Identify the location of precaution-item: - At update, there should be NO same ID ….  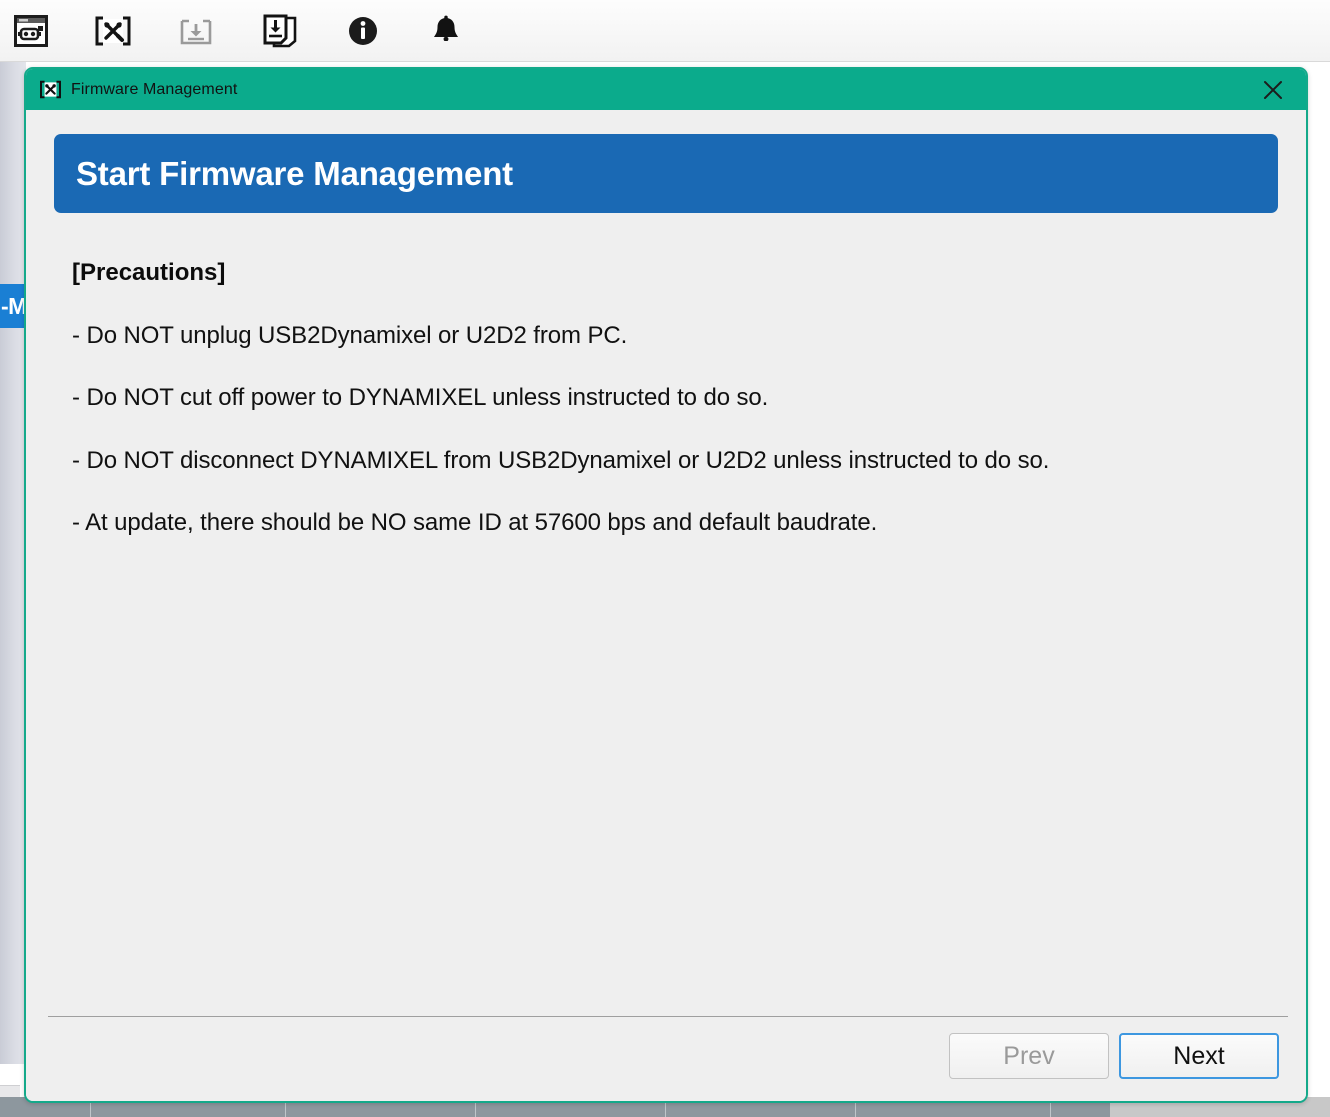
(475, 523).